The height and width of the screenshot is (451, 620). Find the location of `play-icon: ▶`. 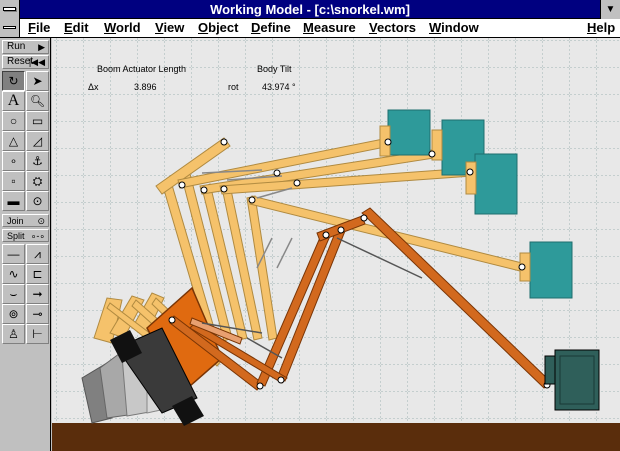

play-icon: ▶ is located at coordinates (41, 47).